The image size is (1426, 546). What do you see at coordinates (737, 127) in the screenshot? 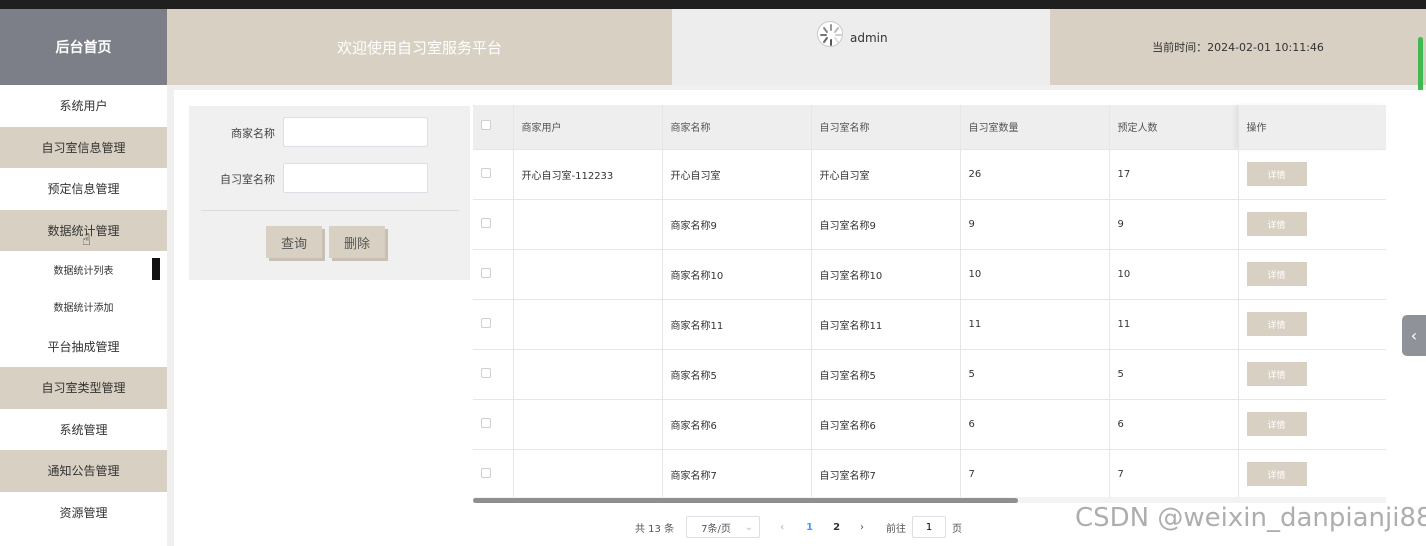
I see `col-header: 商家名称` at bounding box center [737, 127].